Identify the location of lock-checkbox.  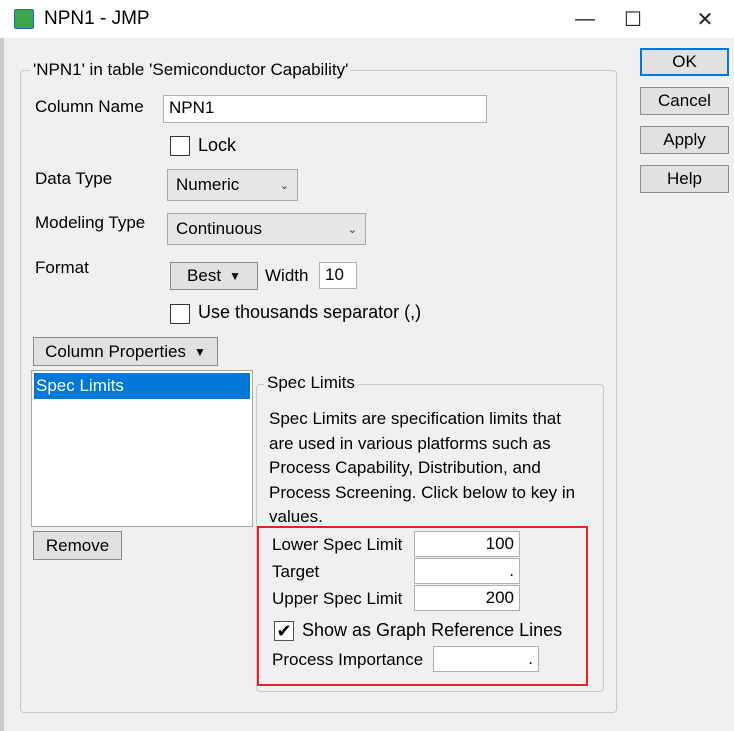
(180, 146).